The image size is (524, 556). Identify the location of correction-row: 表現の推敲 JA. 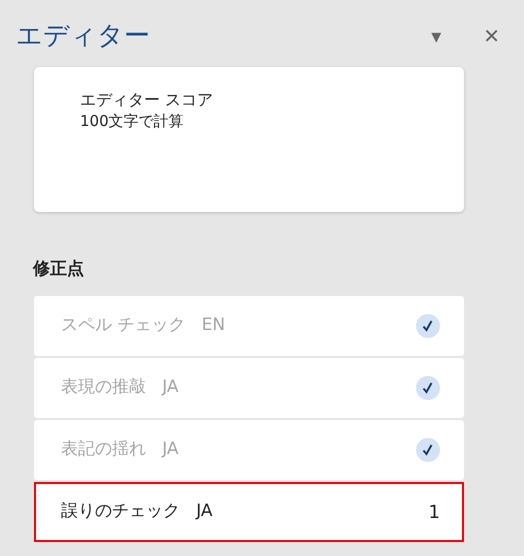
(249, 388).